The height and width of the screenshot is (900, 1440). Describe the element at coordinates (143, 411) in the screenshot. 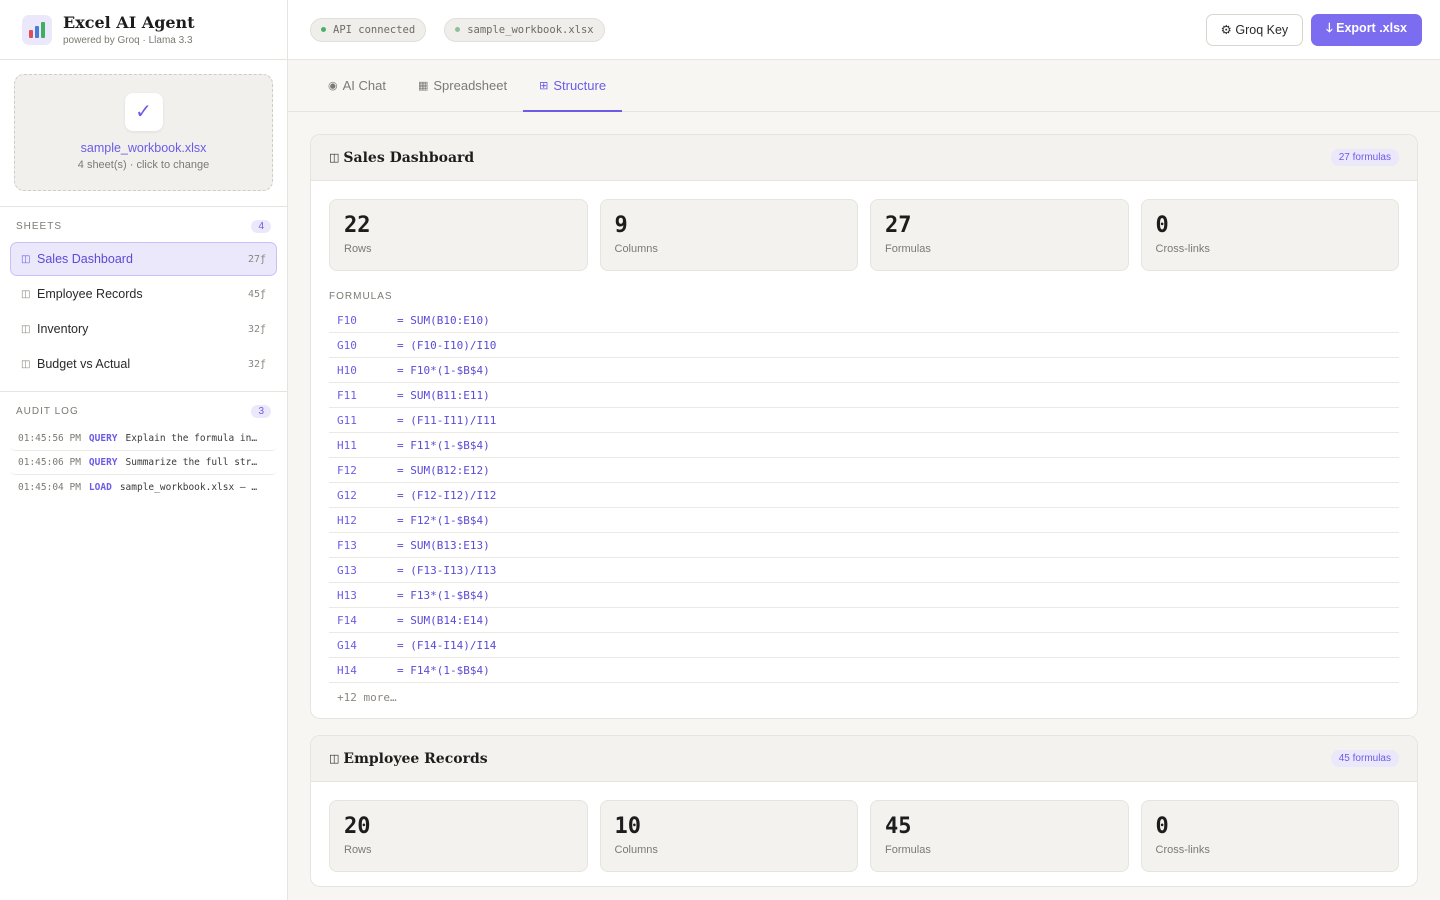

I see `audit-header: AUDIT LOG 3` at that location.